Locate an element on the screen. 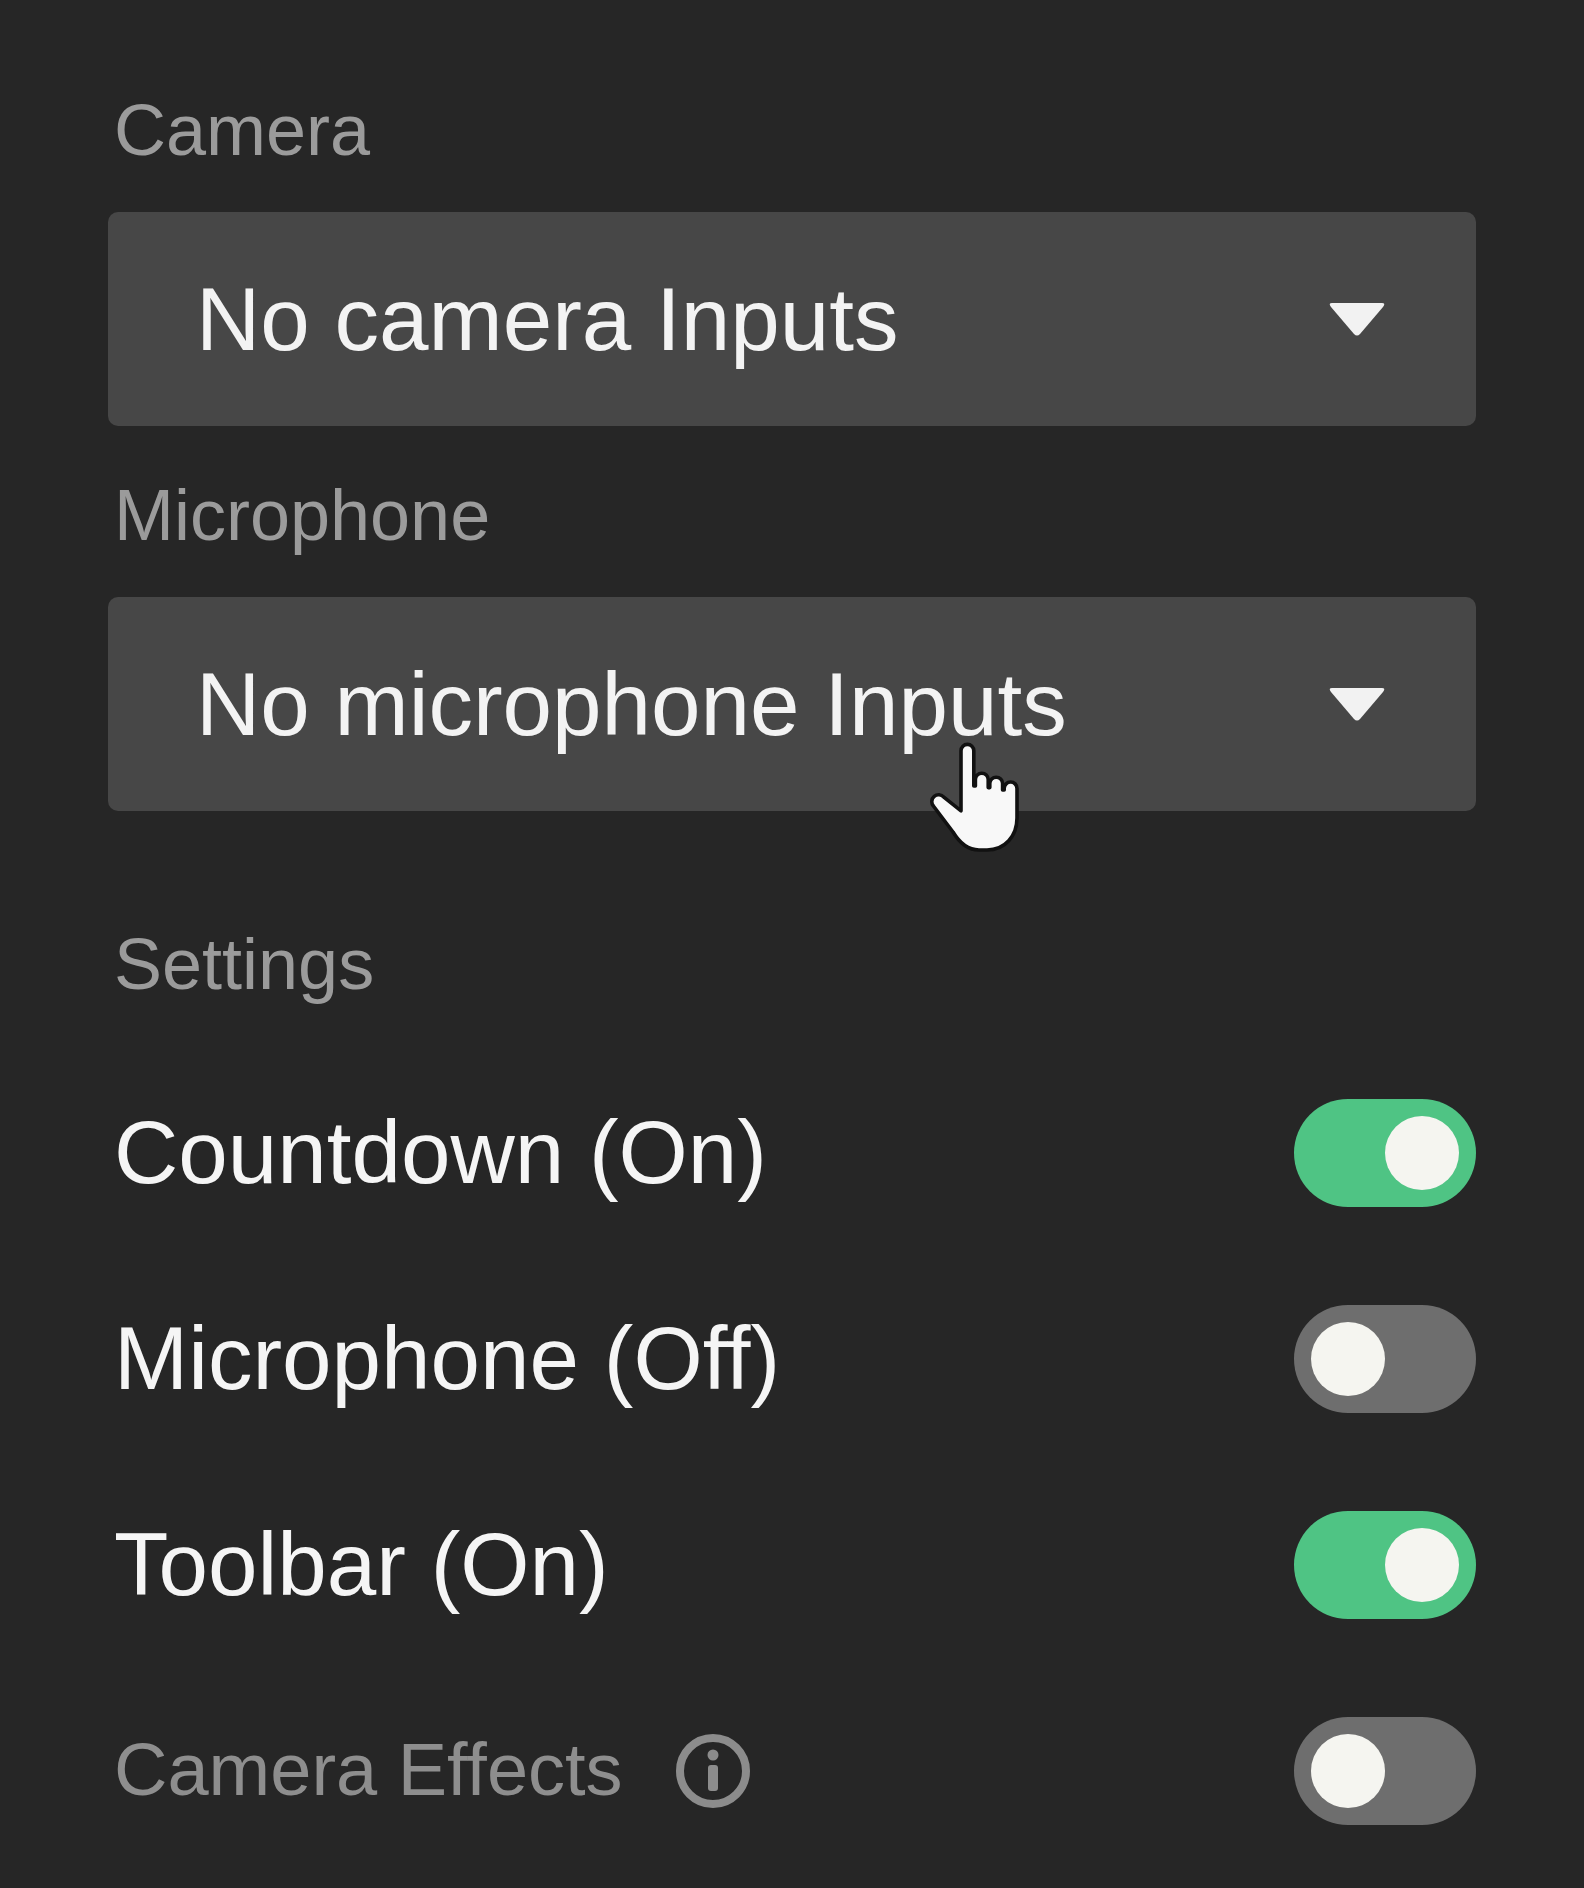 This screenshot has height=1888, width=1584. section-label: Settings is located at coordinates (244, 965).